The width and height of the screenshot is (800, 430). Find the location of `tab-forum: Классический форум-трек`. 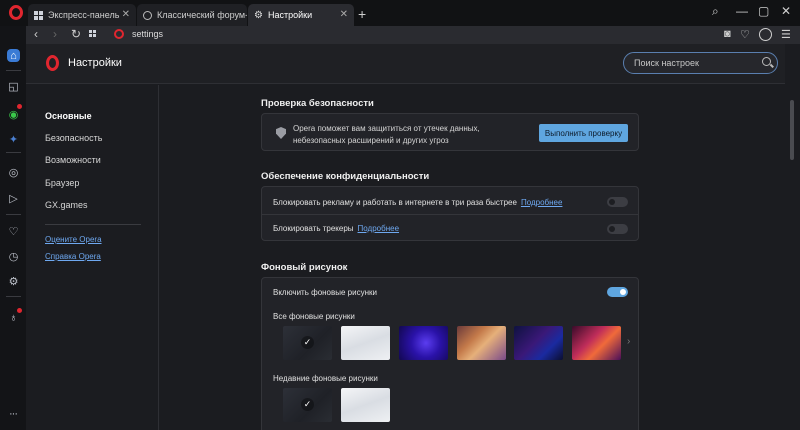

tab-forum: Классический форум-трек is located at coordinates (192, 15).